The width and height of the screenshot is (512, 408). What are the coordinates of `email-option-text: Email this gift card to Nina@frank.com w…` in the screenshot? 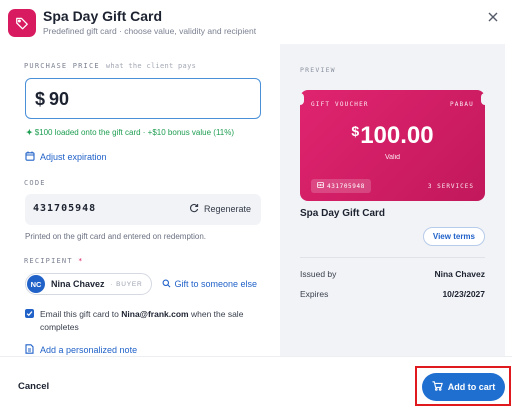 It's located at (142, 320).